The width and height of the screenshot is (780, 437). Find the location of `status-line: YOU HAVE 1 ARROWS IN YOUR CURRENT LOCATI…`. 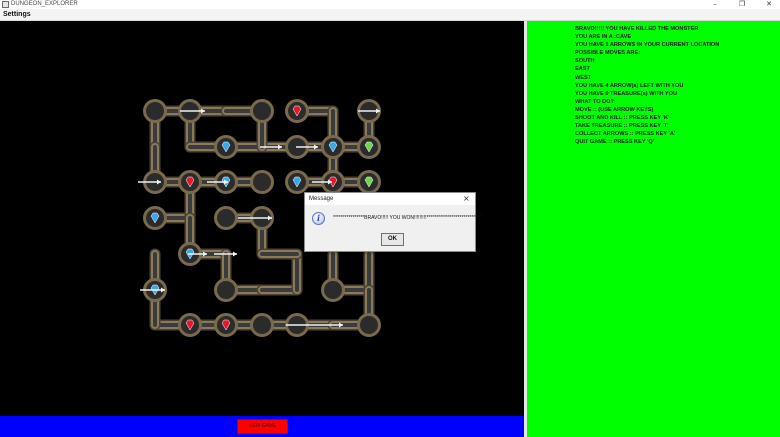

status-line: YOU HAVE 1 ARROWS IN YOUR CURRENT LOCATI… is located at coordinates (647, 45).